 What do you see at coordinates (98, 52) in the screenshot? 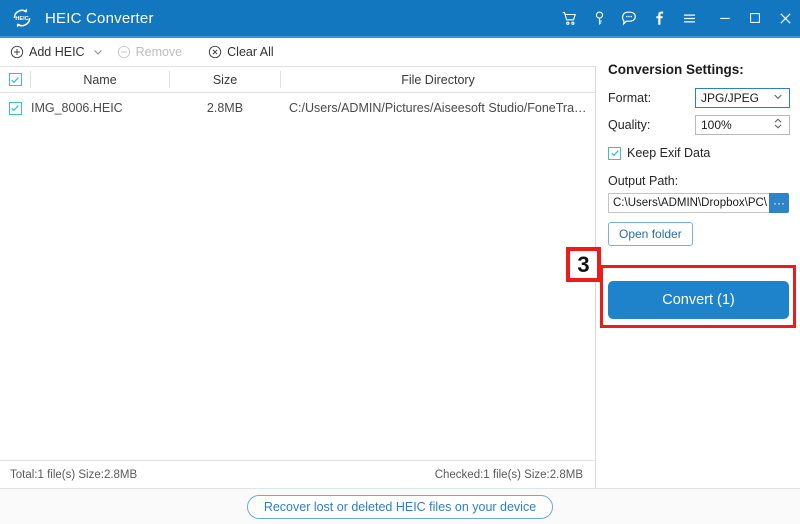
I see `add-heic-dropdown-chevron-down-icon` at bounding box center [98, 52].